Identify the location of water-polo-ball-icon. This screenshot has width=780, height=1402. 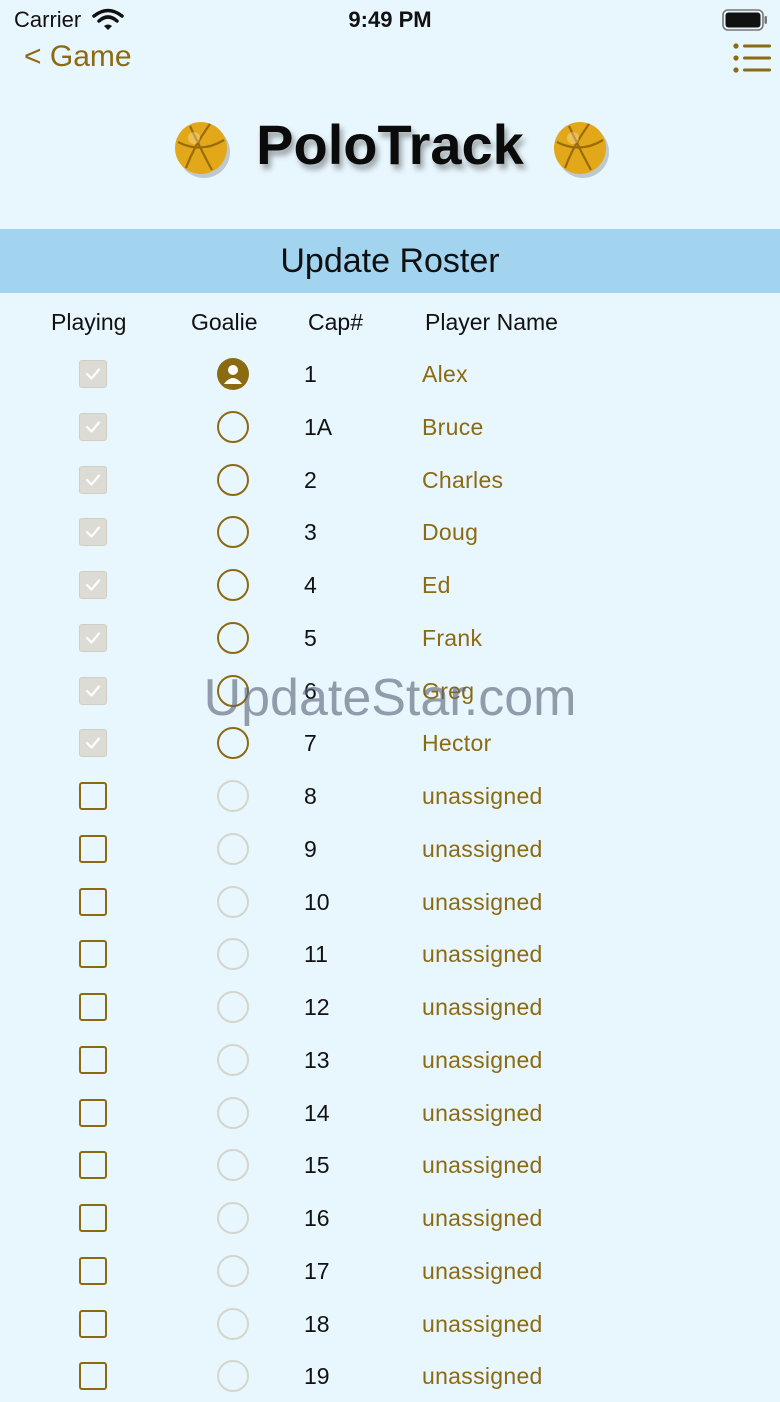
(581, 150).